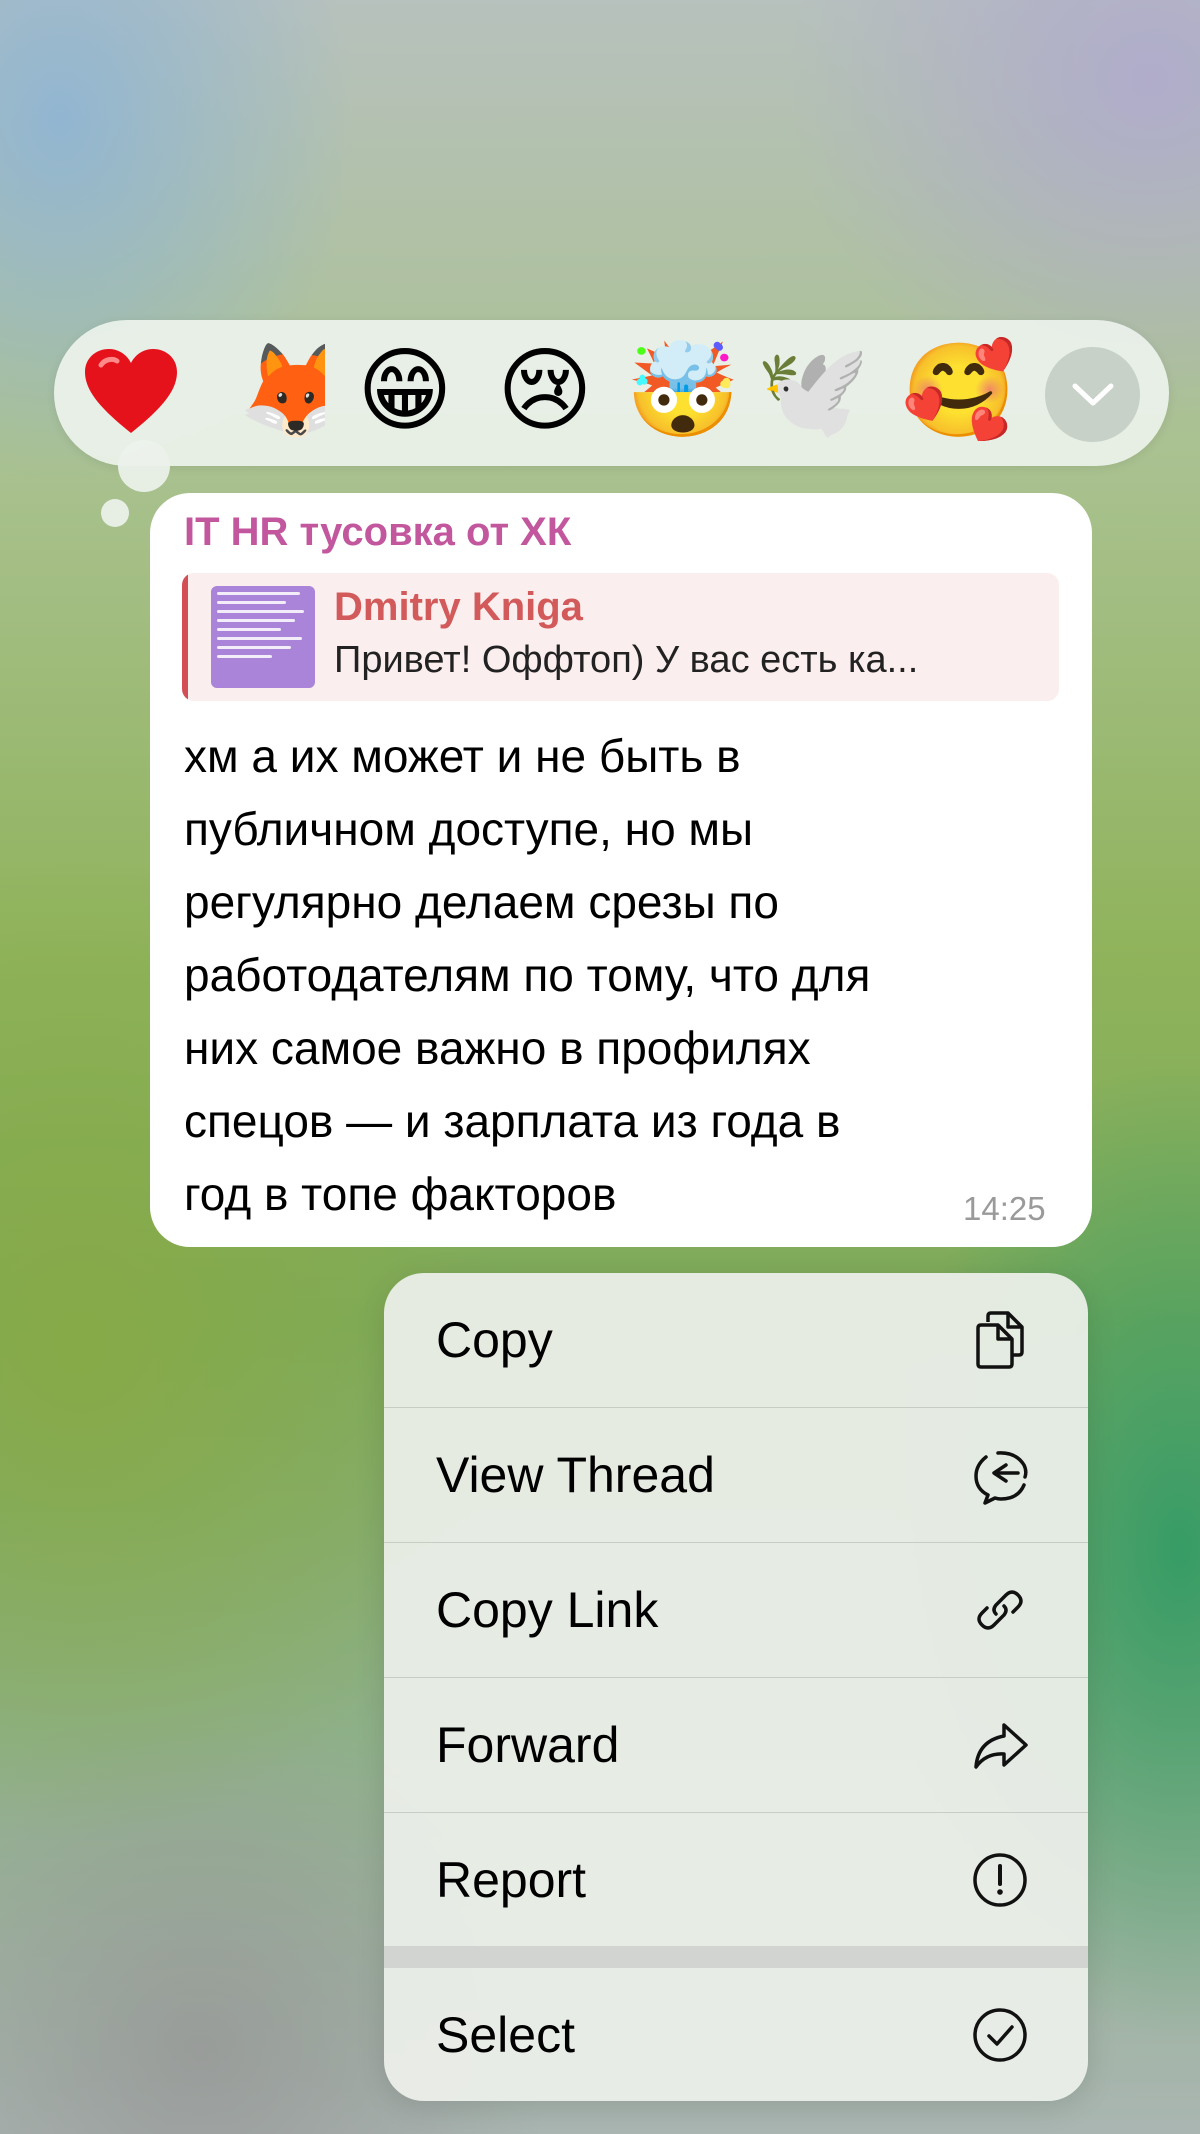  I want to click on smiling-face-with-hearts-icon: 🥰, so click(959, 390).